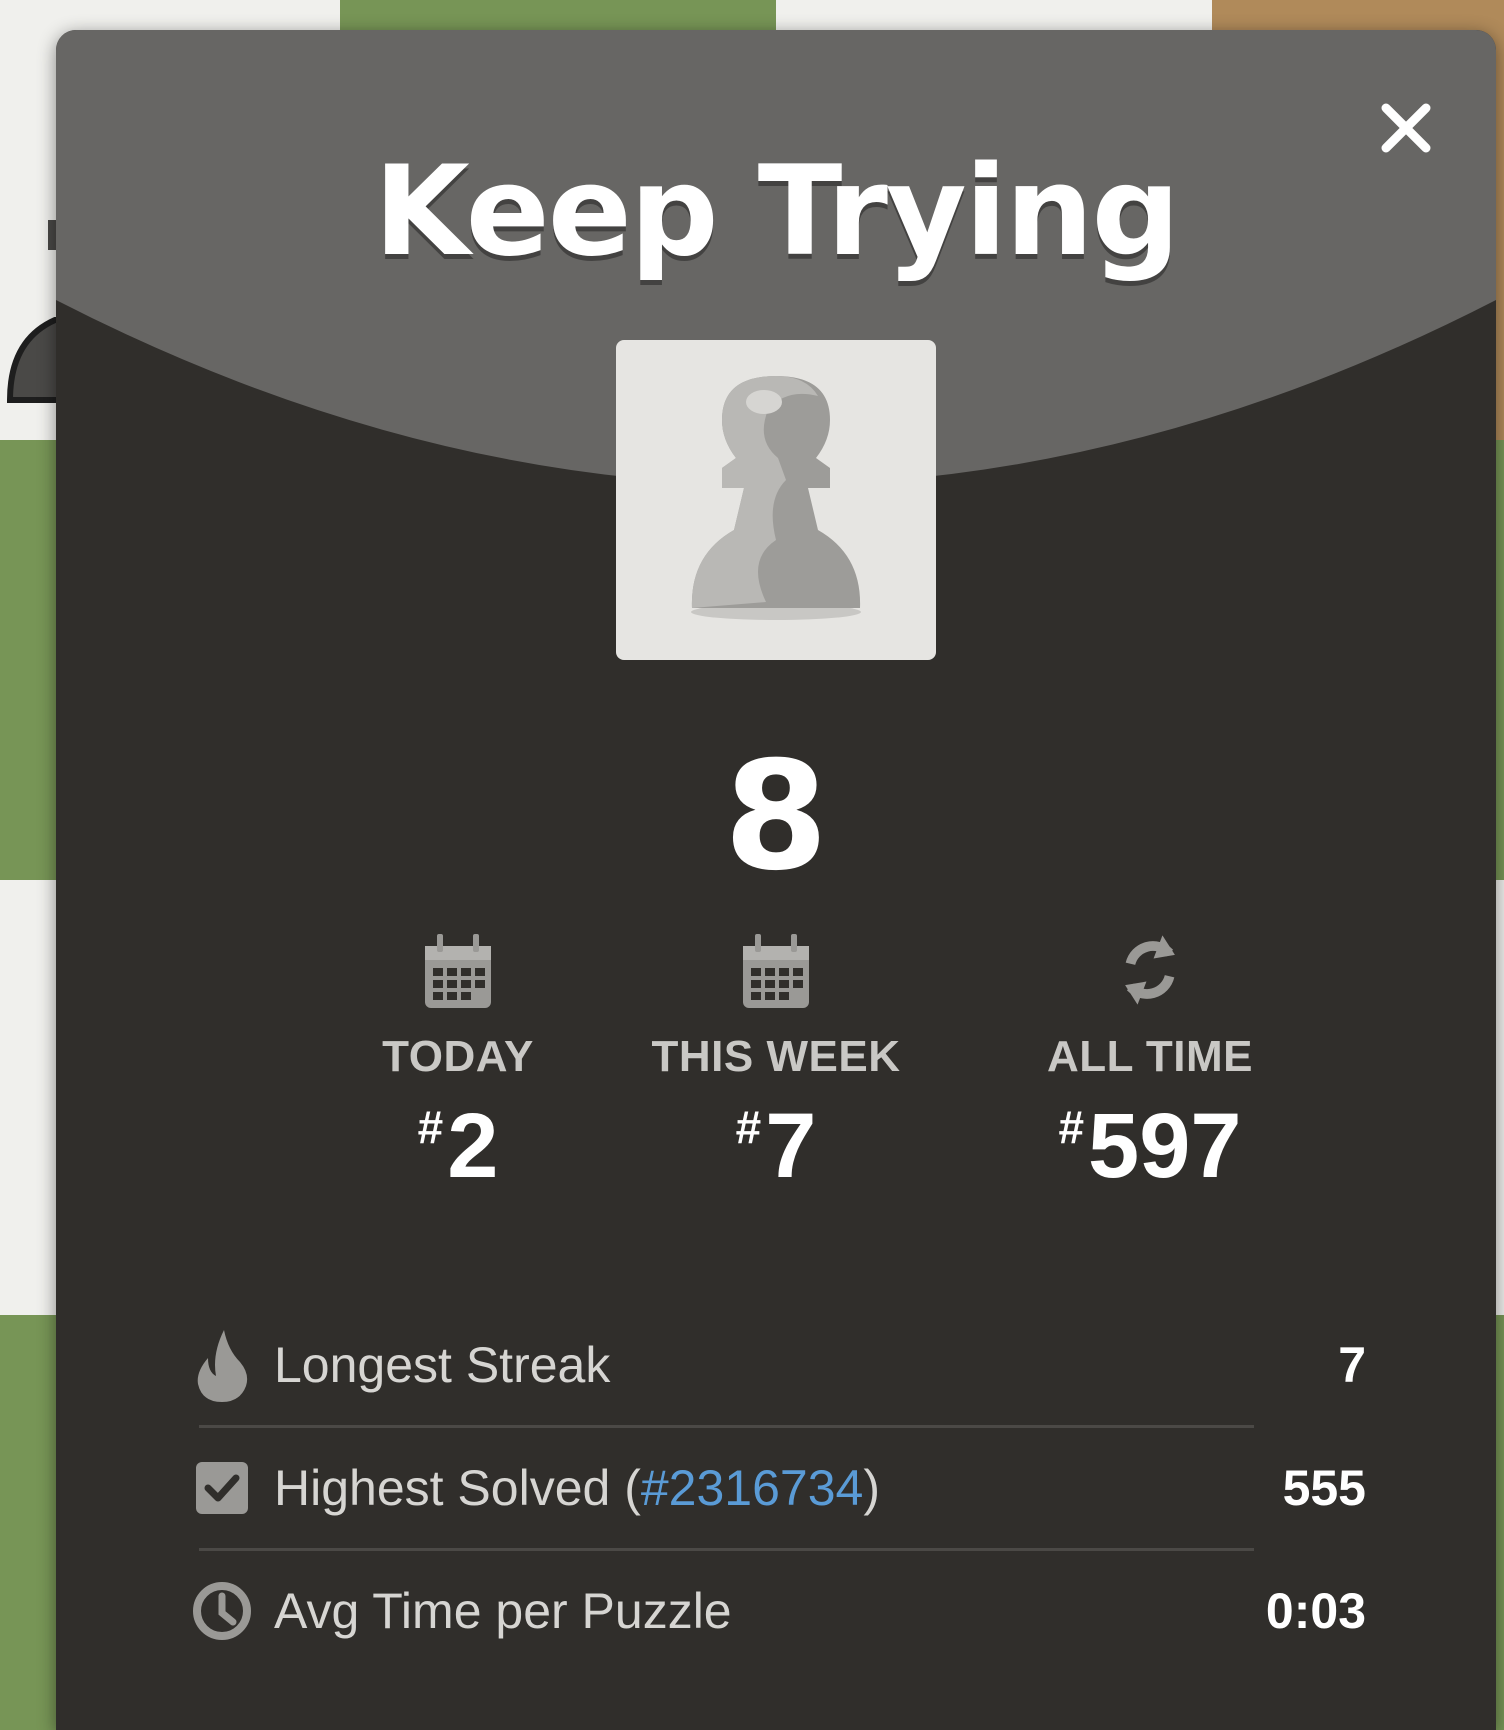 The width and height of the screenshot is (1504, 1730). I want to click on rank-all-time: ALL TIME #597, so click(1150, 1061).